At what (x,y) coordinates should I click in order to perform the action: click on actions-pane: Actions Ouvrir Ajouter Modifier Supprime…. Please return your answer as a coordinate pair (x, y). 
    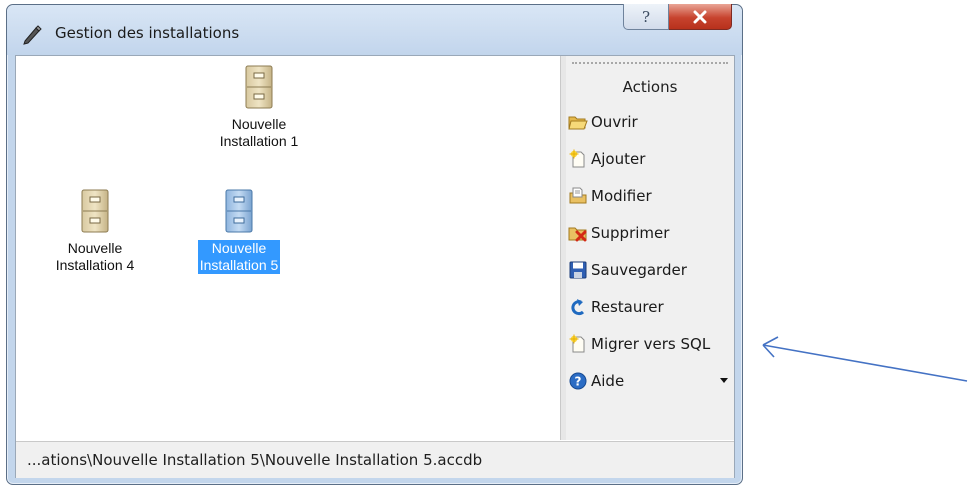
    Looking at the image, I should click on (650, 248).